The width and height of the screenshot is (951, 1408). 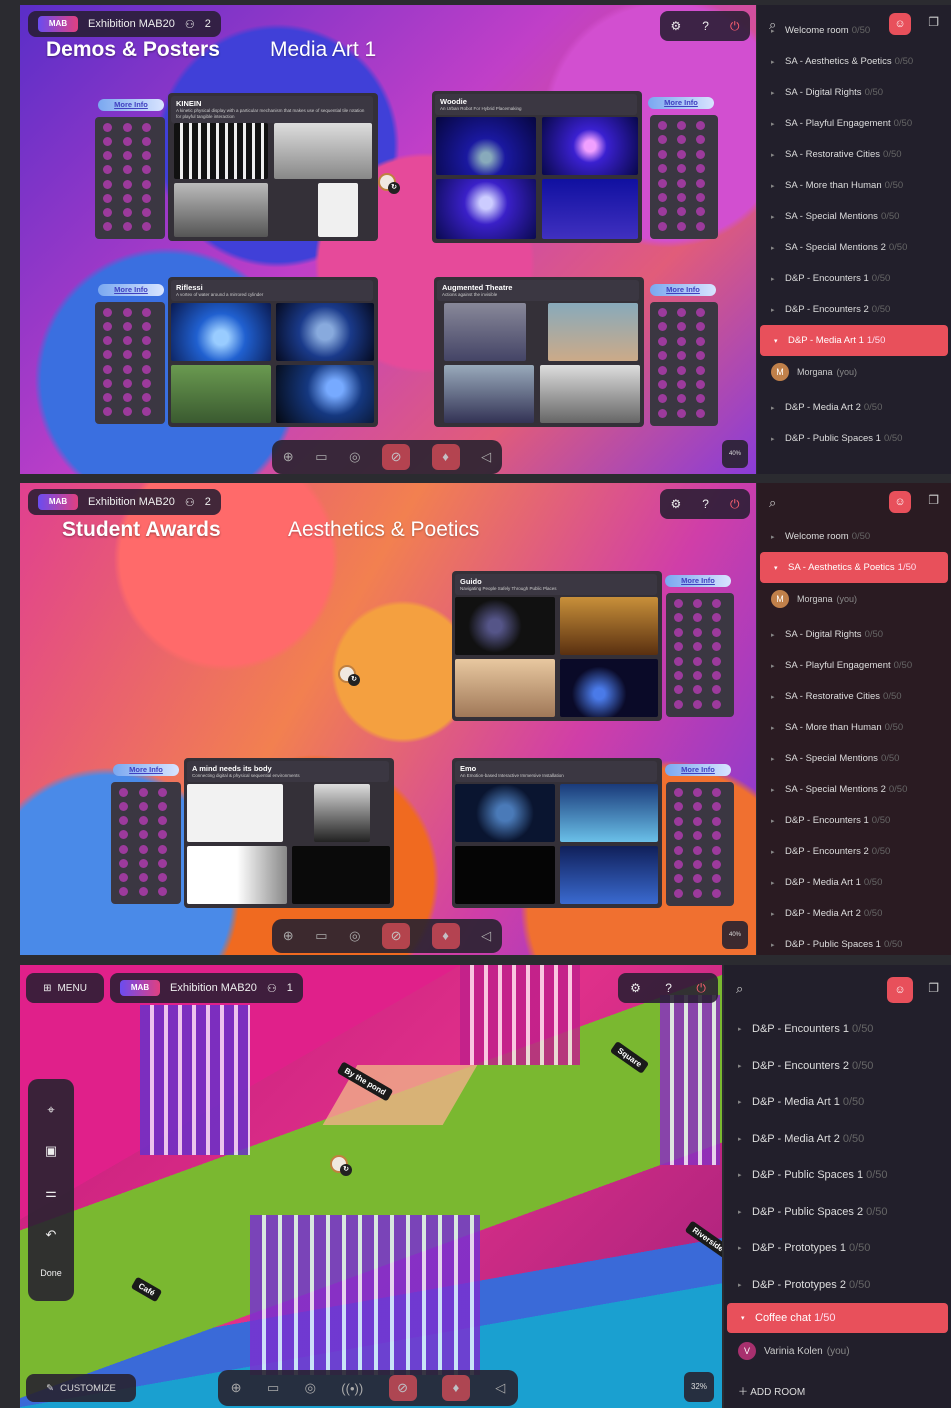 What do you see at coordinates (854, 567) in the screenshot?
I see `room-item-active: ▾ SA - Aesthetics & Poetics 1/50` at bounding box center [854, 567].